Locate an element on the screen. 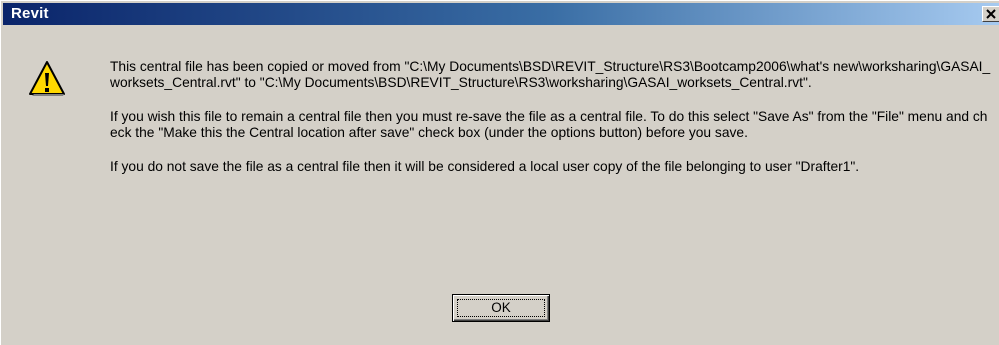 This screenshot has height=345, width=999. window-title: Revit is located at coordinates (30, 13).